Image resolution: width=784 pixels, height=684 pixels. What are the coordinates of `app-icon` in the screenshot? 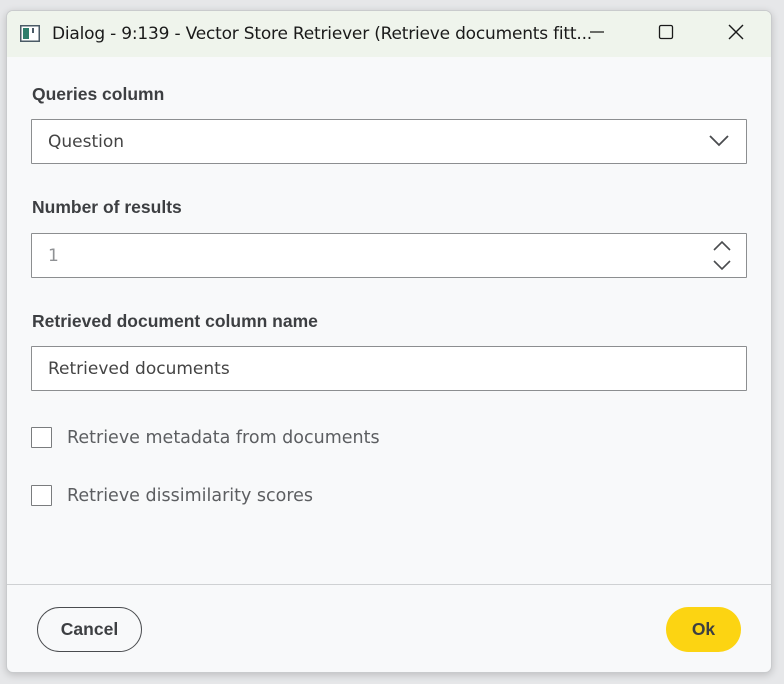 It's located at (30, 33).